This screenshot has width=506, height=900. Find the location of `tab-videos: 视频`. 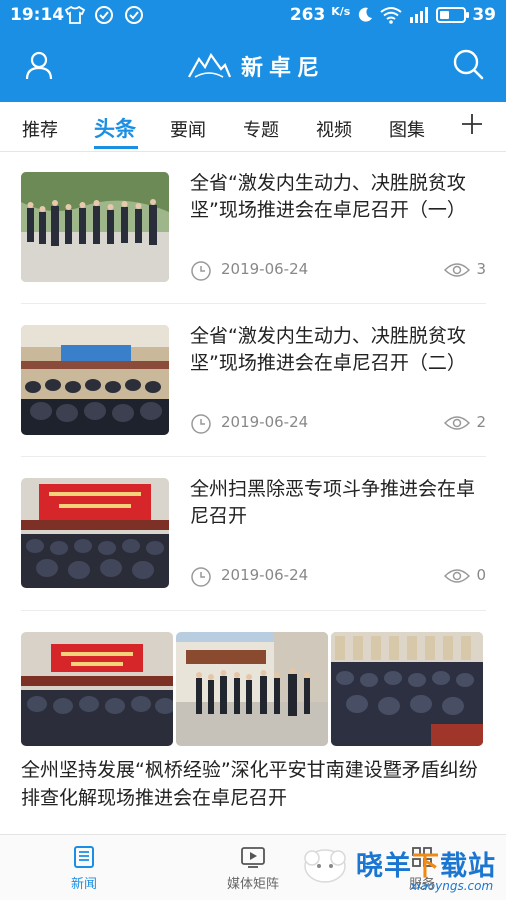

tab-videos: 视频 is located at coordinates (334, 129).